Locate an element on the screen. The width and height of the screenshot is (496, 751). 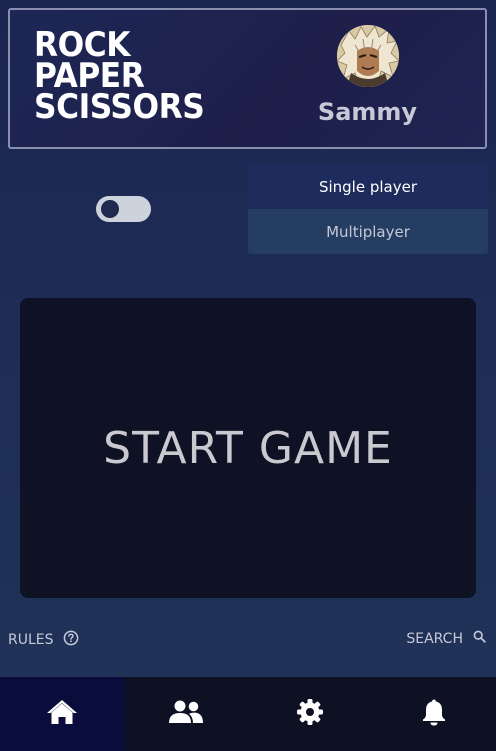
users-icon is located at coordinates (186, 714).